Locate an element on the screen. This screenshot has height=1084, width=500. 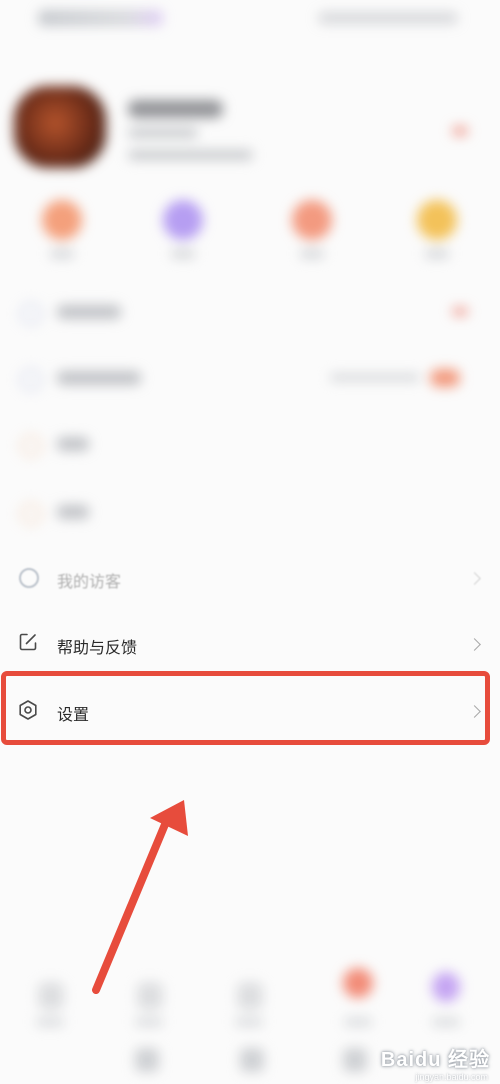
status-bar-right is located at coordinates (388, 18).